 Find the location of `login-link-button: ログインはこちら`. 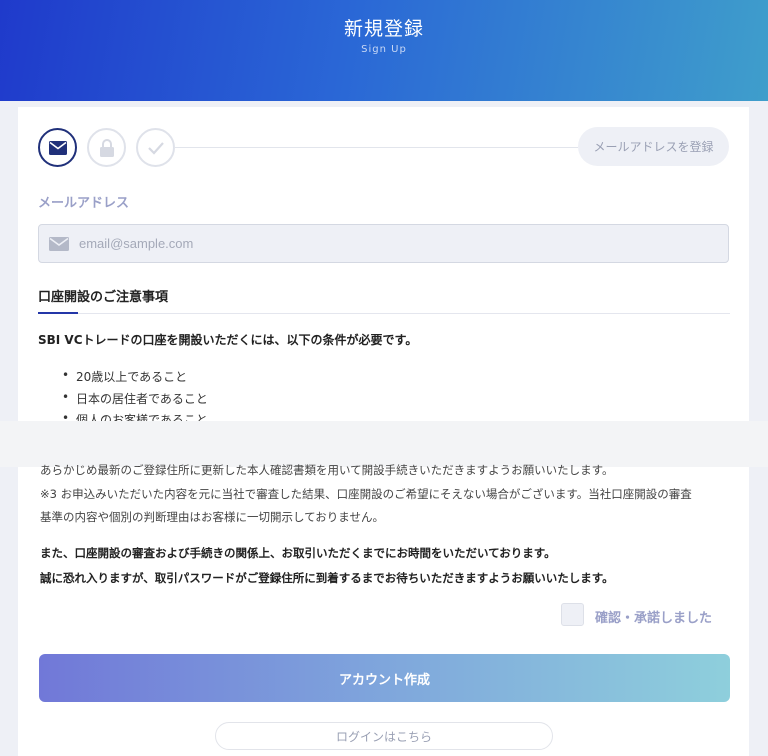

login-link-button: ログインはこちら is located at coordinates (384, 736).